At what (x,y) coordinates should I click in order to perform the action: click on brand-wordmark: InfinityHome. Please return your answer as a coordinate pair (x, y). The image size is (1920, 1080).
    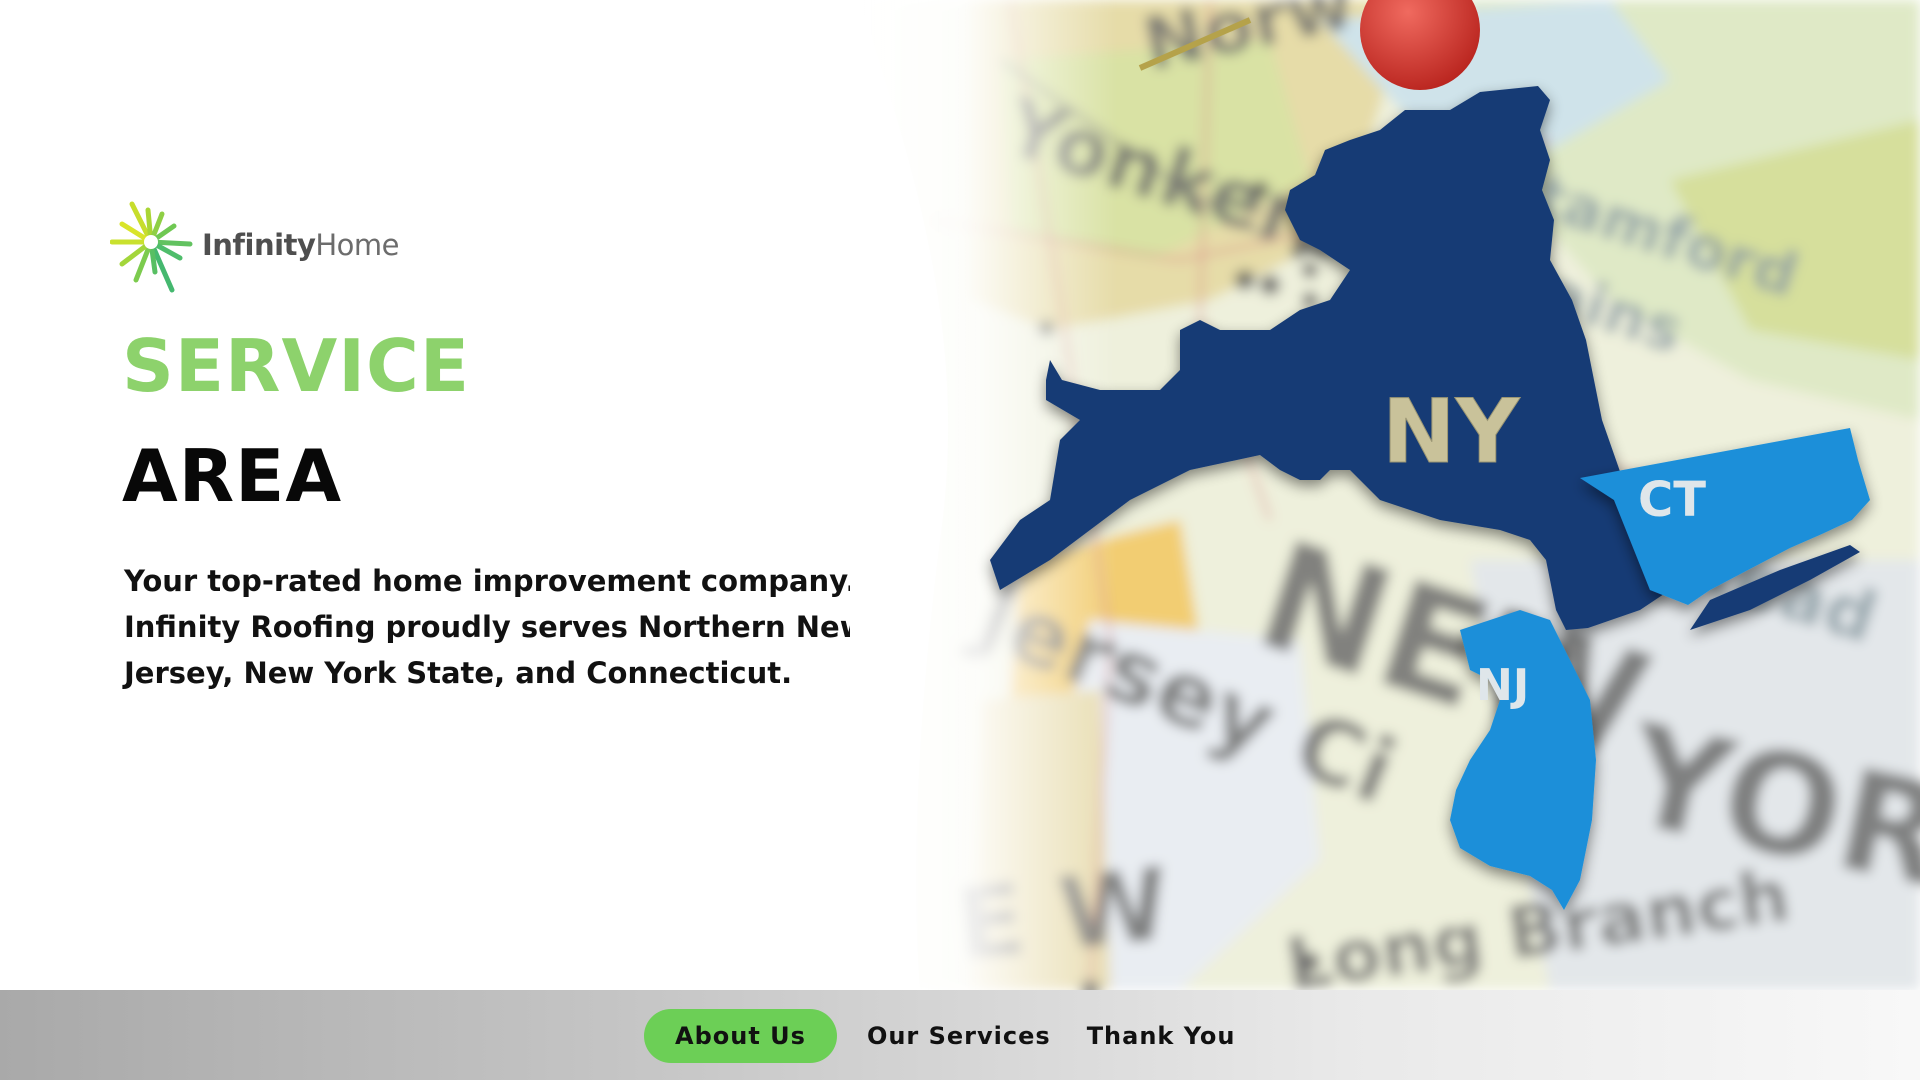
    Looking at the image, I should click on (300, 245).